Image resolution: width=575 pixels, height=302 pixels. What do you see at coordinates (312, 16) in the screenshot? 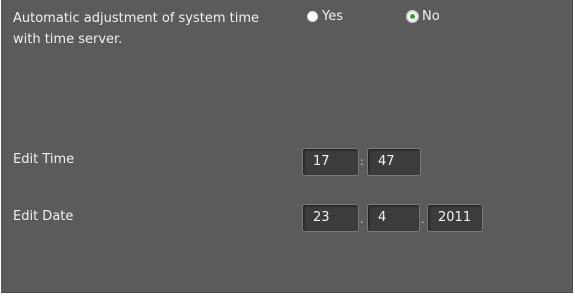
I see `radio-yes-indicator` at bounding box center [312, 16].